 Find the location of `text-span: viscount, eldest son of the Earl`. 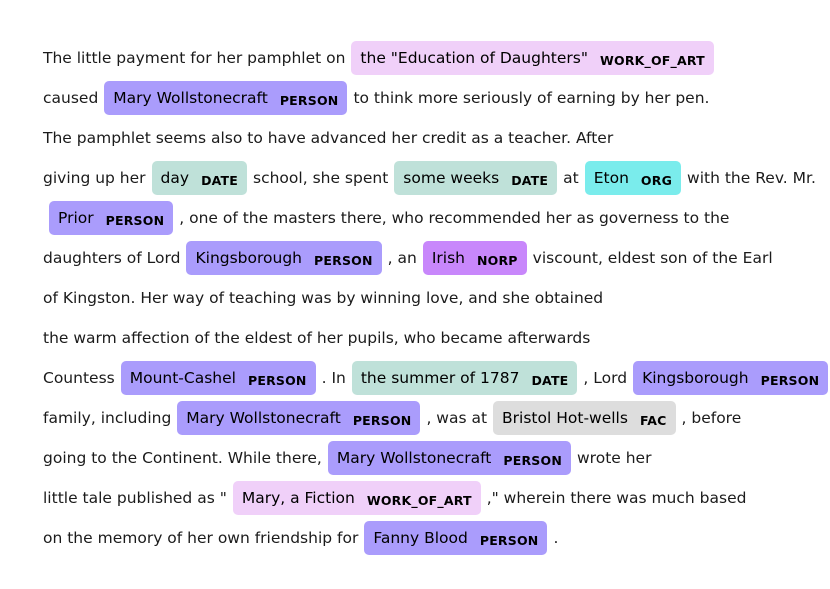

text-span: viscount, eldest son of the Earl is located at coordinates (652, 258).